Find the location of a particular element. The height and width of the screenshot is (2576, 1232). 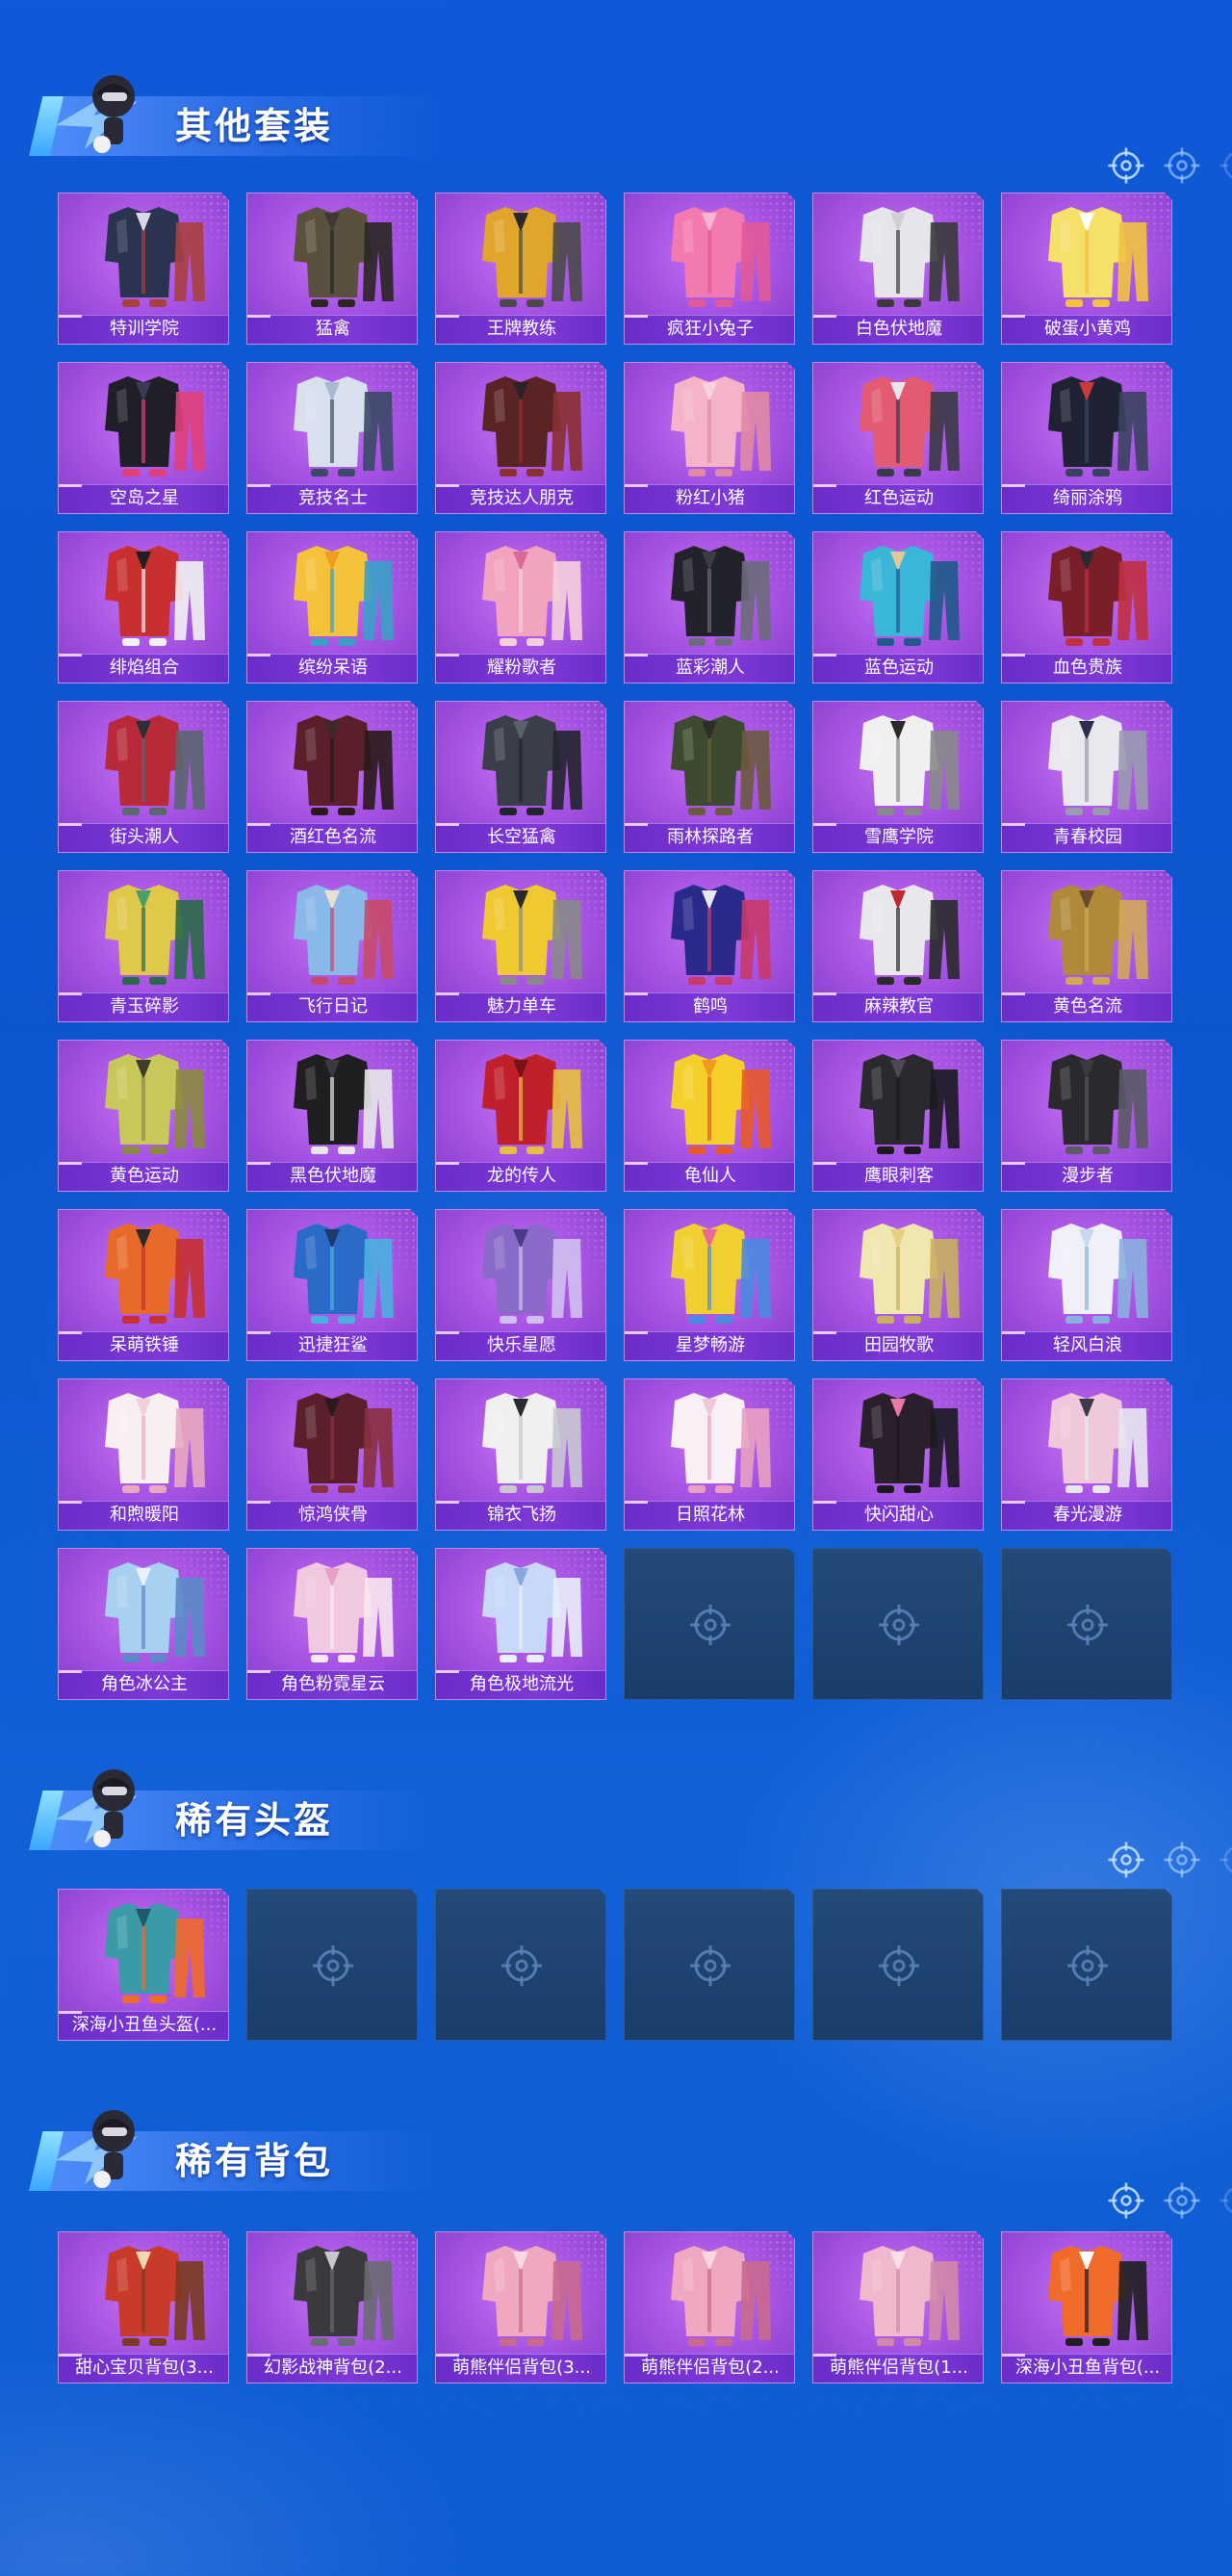

item-label: 特训学院 is located at coordinates (144, 329).